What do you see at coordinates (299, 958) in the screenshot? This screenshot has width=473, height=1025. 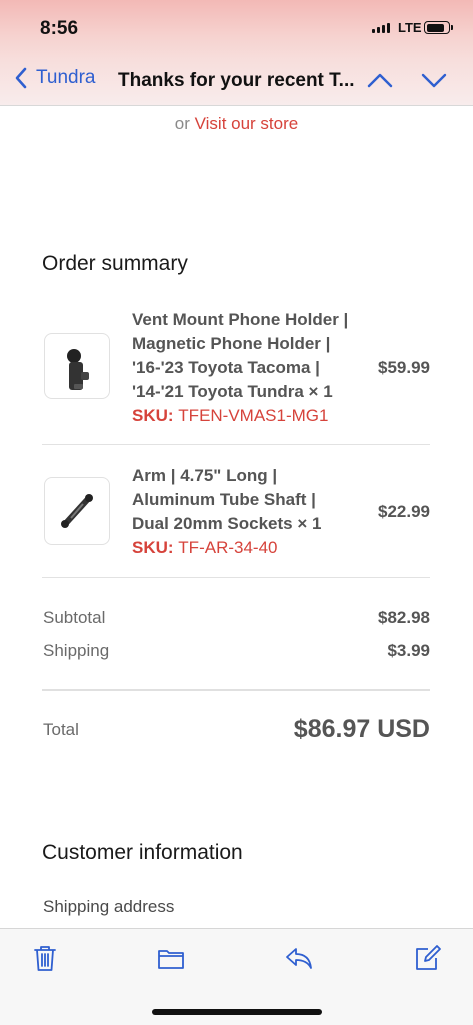 I see `reply-icon` at bounding box center [299, 958].